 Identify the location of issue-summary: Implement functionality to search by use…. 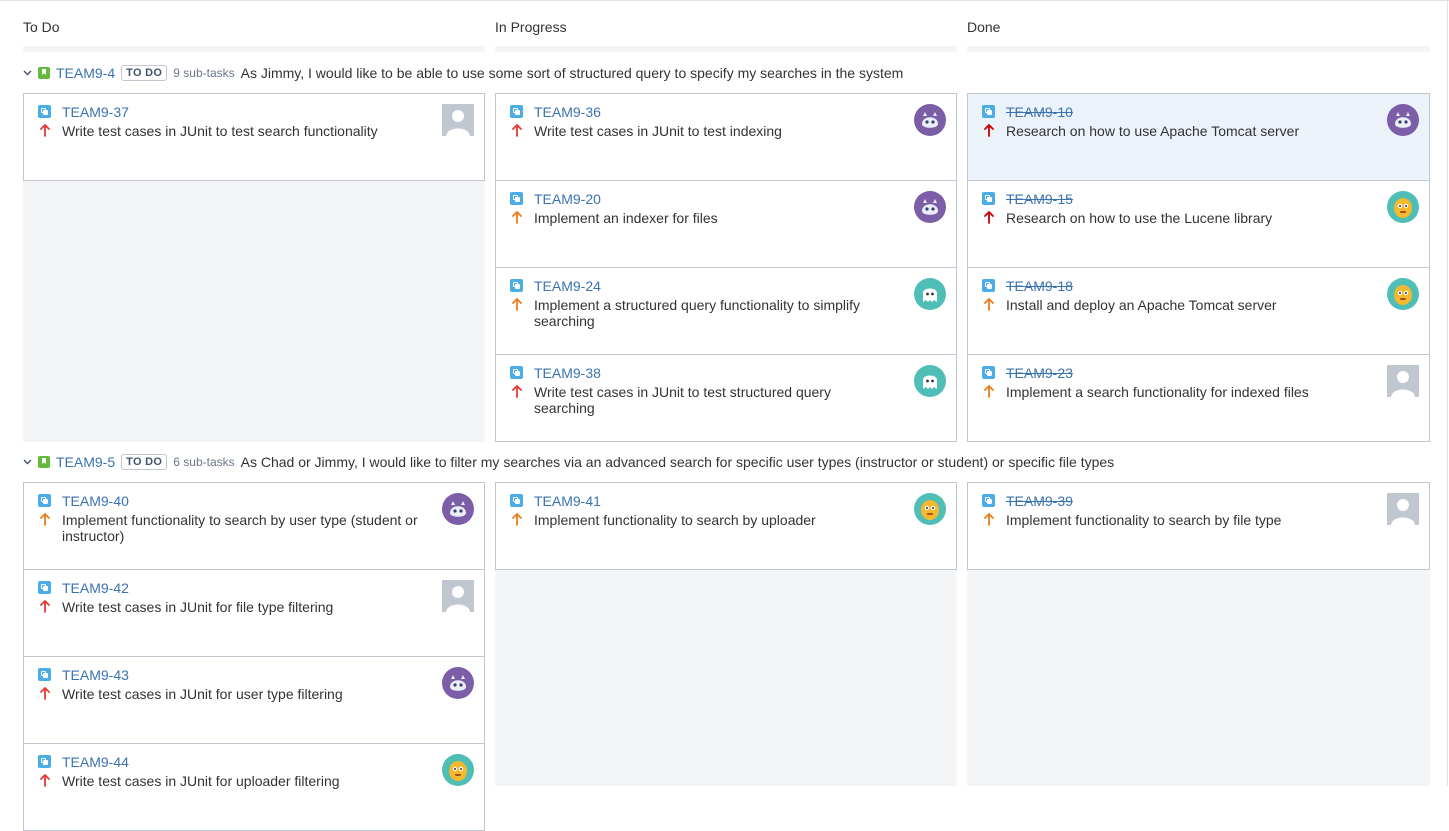
(240, 528).